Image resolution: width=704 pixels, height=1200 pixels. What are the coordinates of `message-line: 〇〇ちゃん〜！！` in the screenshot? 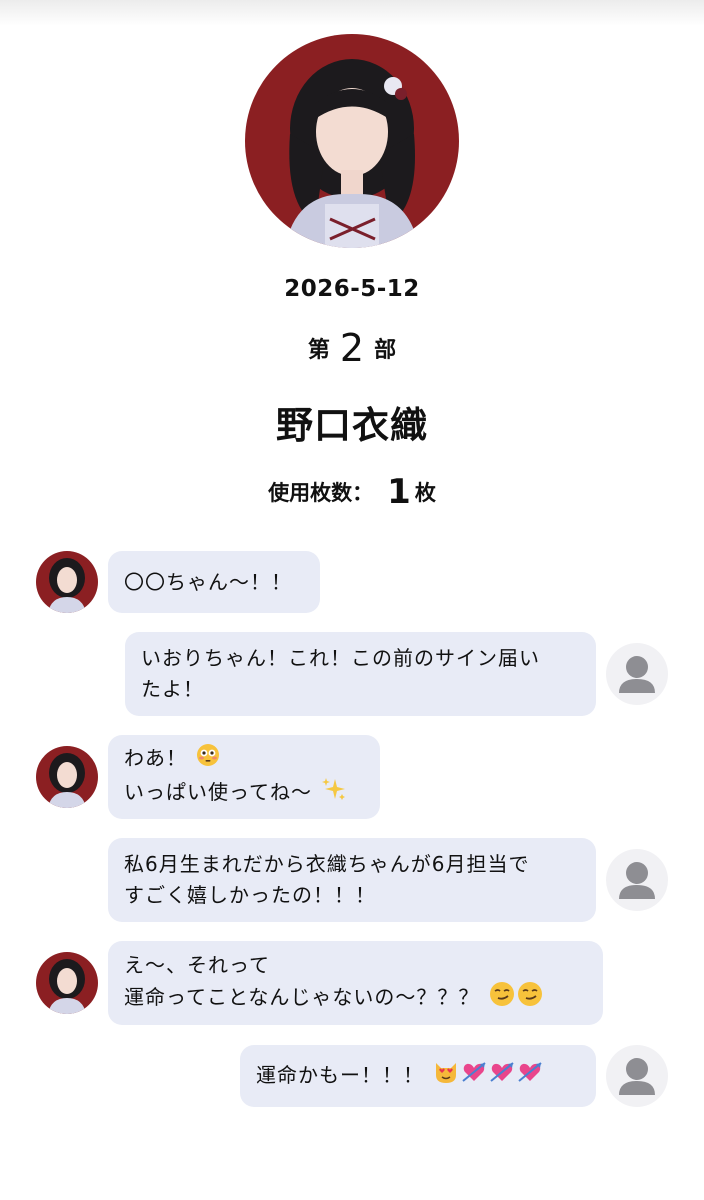 It's located at (208, 581).